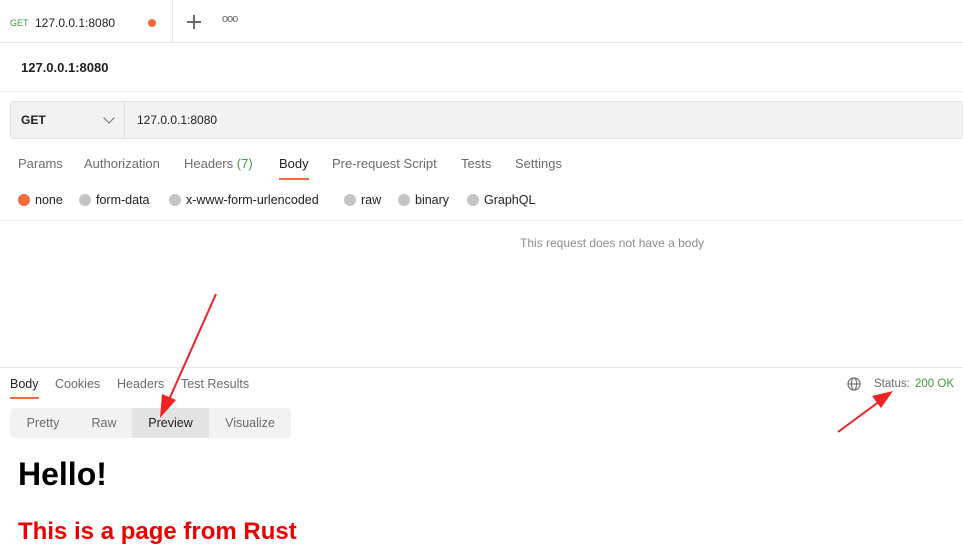 Image resolution: width=963 pixels, height=554 pixels. I want to click on view-visualize: Visualize, so click(250, 423).